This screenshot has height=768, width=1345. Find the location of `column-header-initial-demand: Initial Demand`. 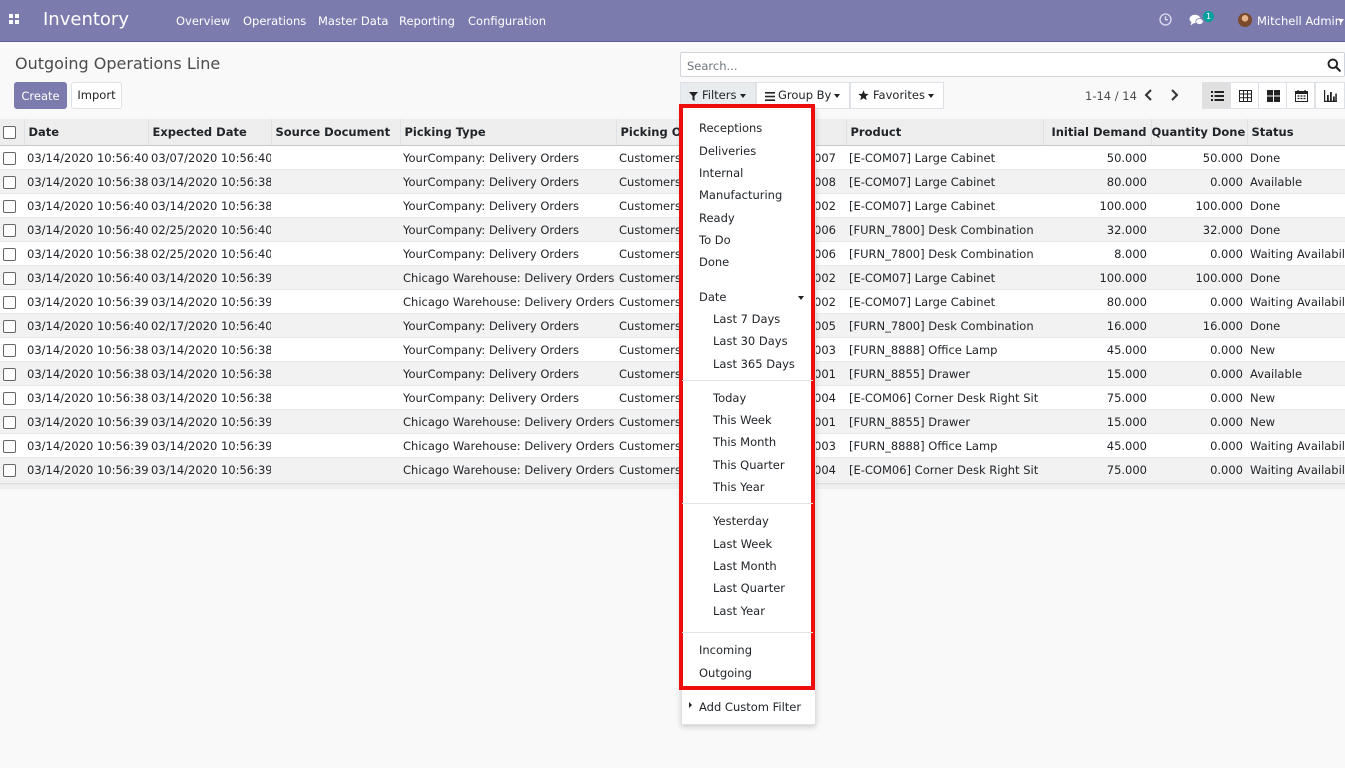

column-header-initial-demand: Initial Demand is located at coordinates (1097, 132).